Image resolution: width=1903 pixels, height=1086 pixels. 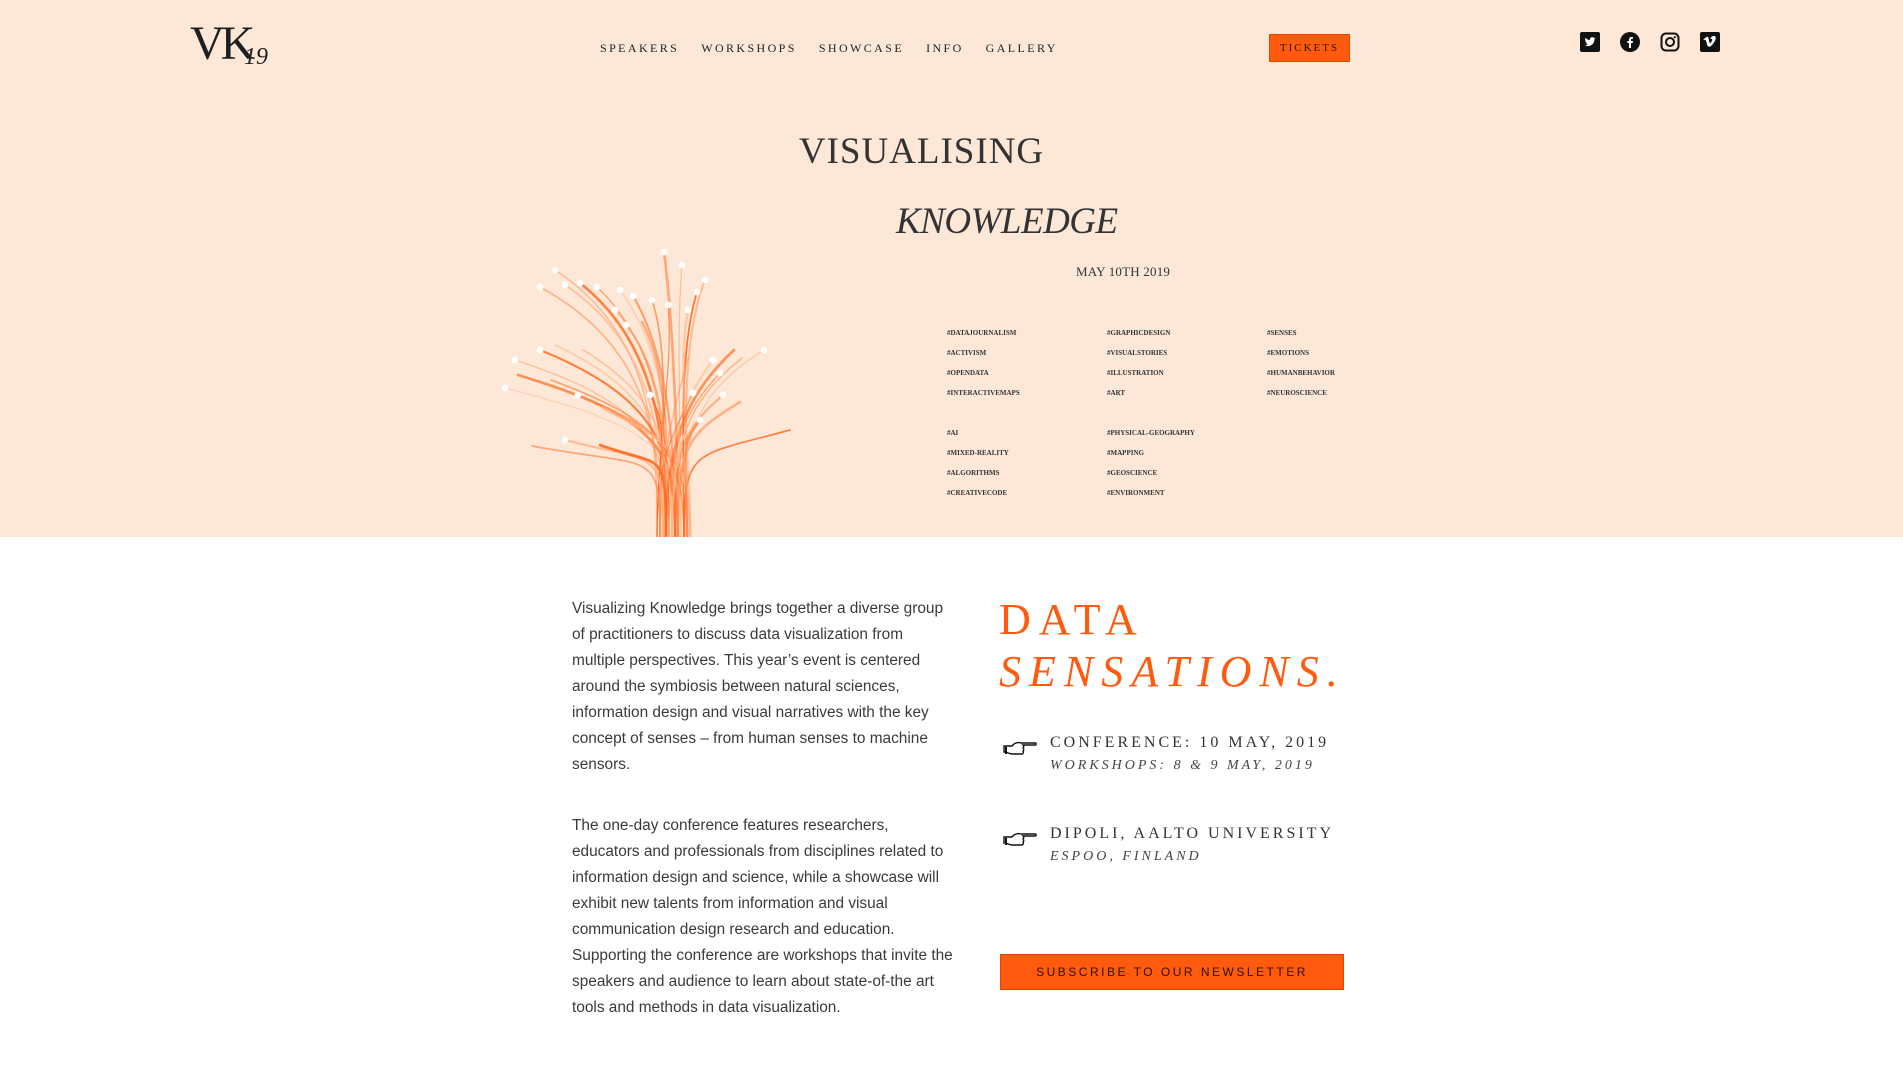 I want to click on tag: #ENVIRONMENT, so click(x=1151, y=493).